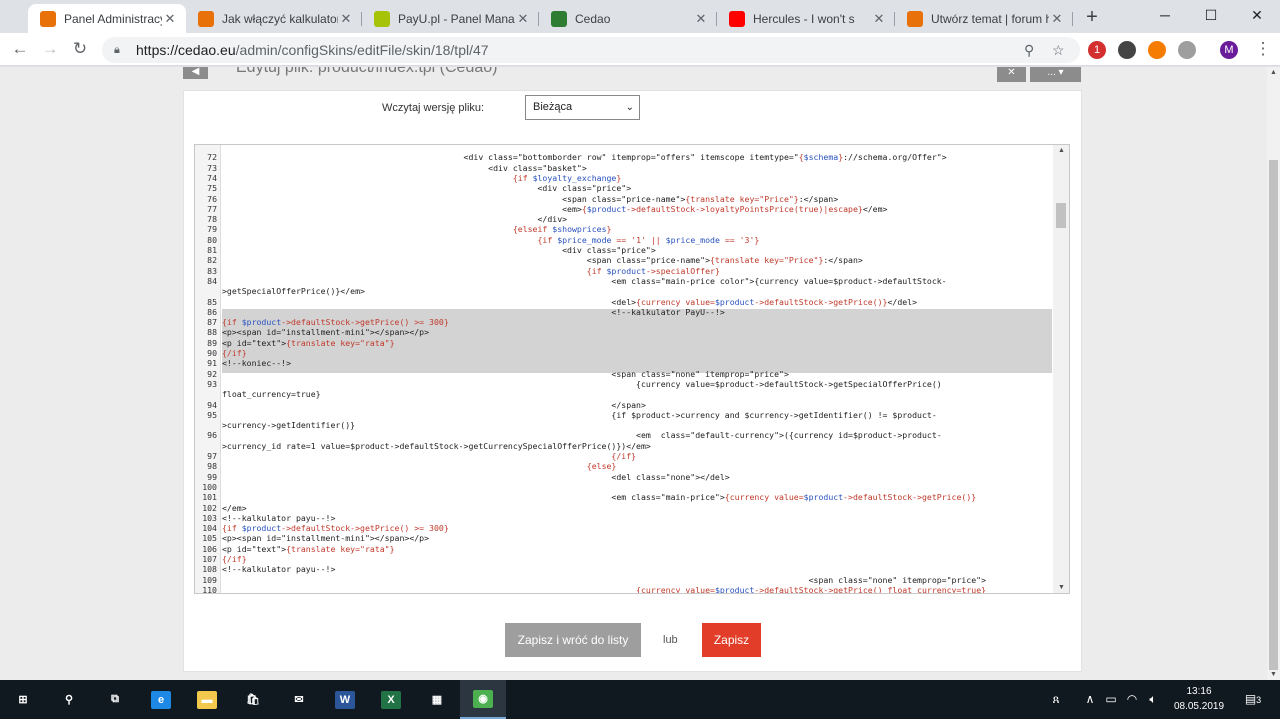  I want to click on collapse-button: ✕, so click(1011, 74).